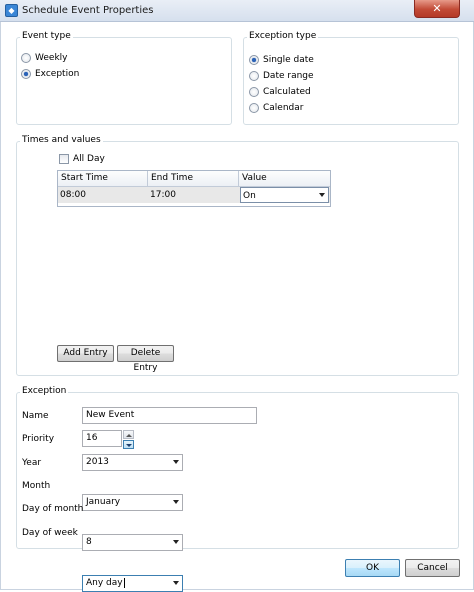 Image resolution: width=474 pixels, height=592 pixels. What do you see at coordinates (26, 74) in the screenshot?
I see `radio-exception-button` at bounding box center [26, 74].